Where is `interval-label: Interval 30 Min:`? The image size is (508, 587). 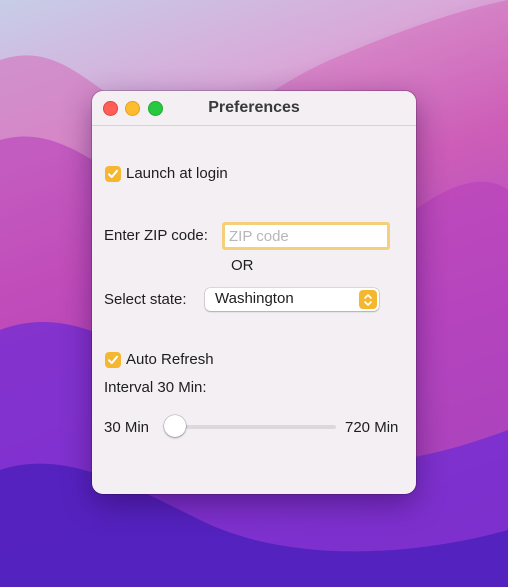 interval-label: Interval 30 Min: is located at coordinates (155, 387).